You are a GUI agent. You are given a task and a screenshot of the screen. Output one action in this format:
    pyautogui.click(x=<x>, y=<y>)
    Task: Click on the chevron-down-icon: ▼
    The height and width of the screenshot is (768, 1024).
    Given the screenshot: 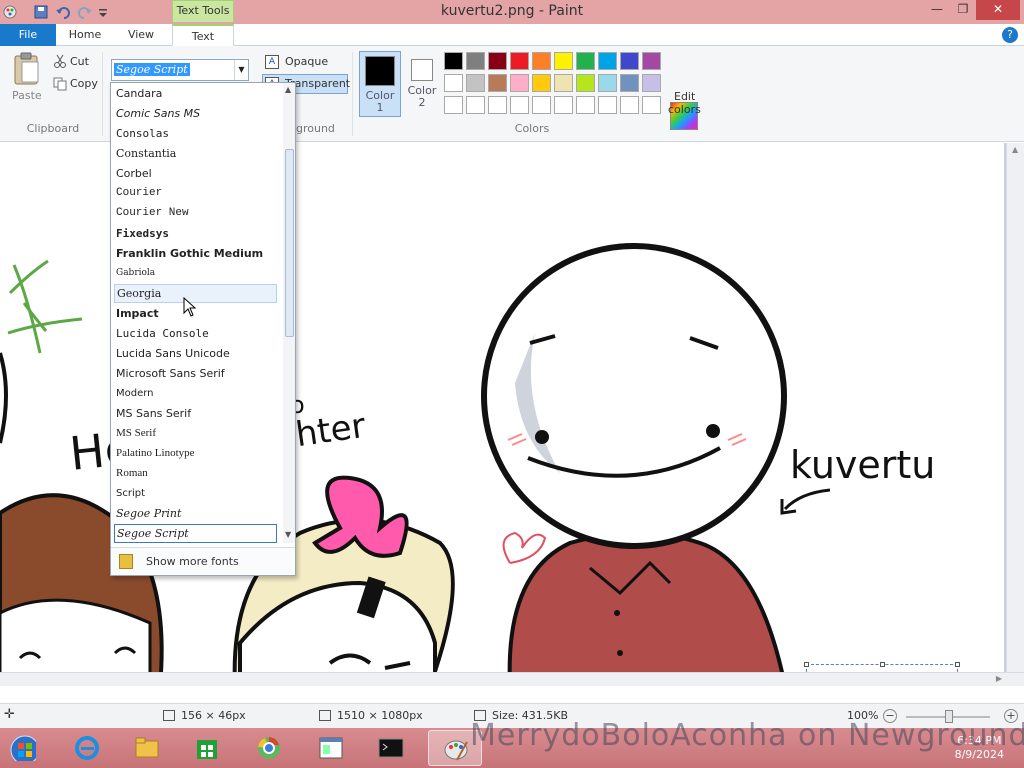 What is the action you would take?
    pyautogui.click(x=241, y=70)
    